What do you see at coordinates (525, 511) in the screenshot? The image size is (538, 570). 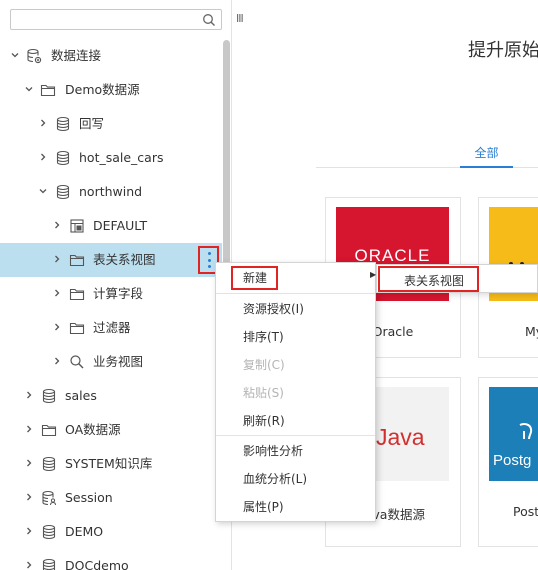 I see `card-name: Poste` at bounding box center [525, 511].